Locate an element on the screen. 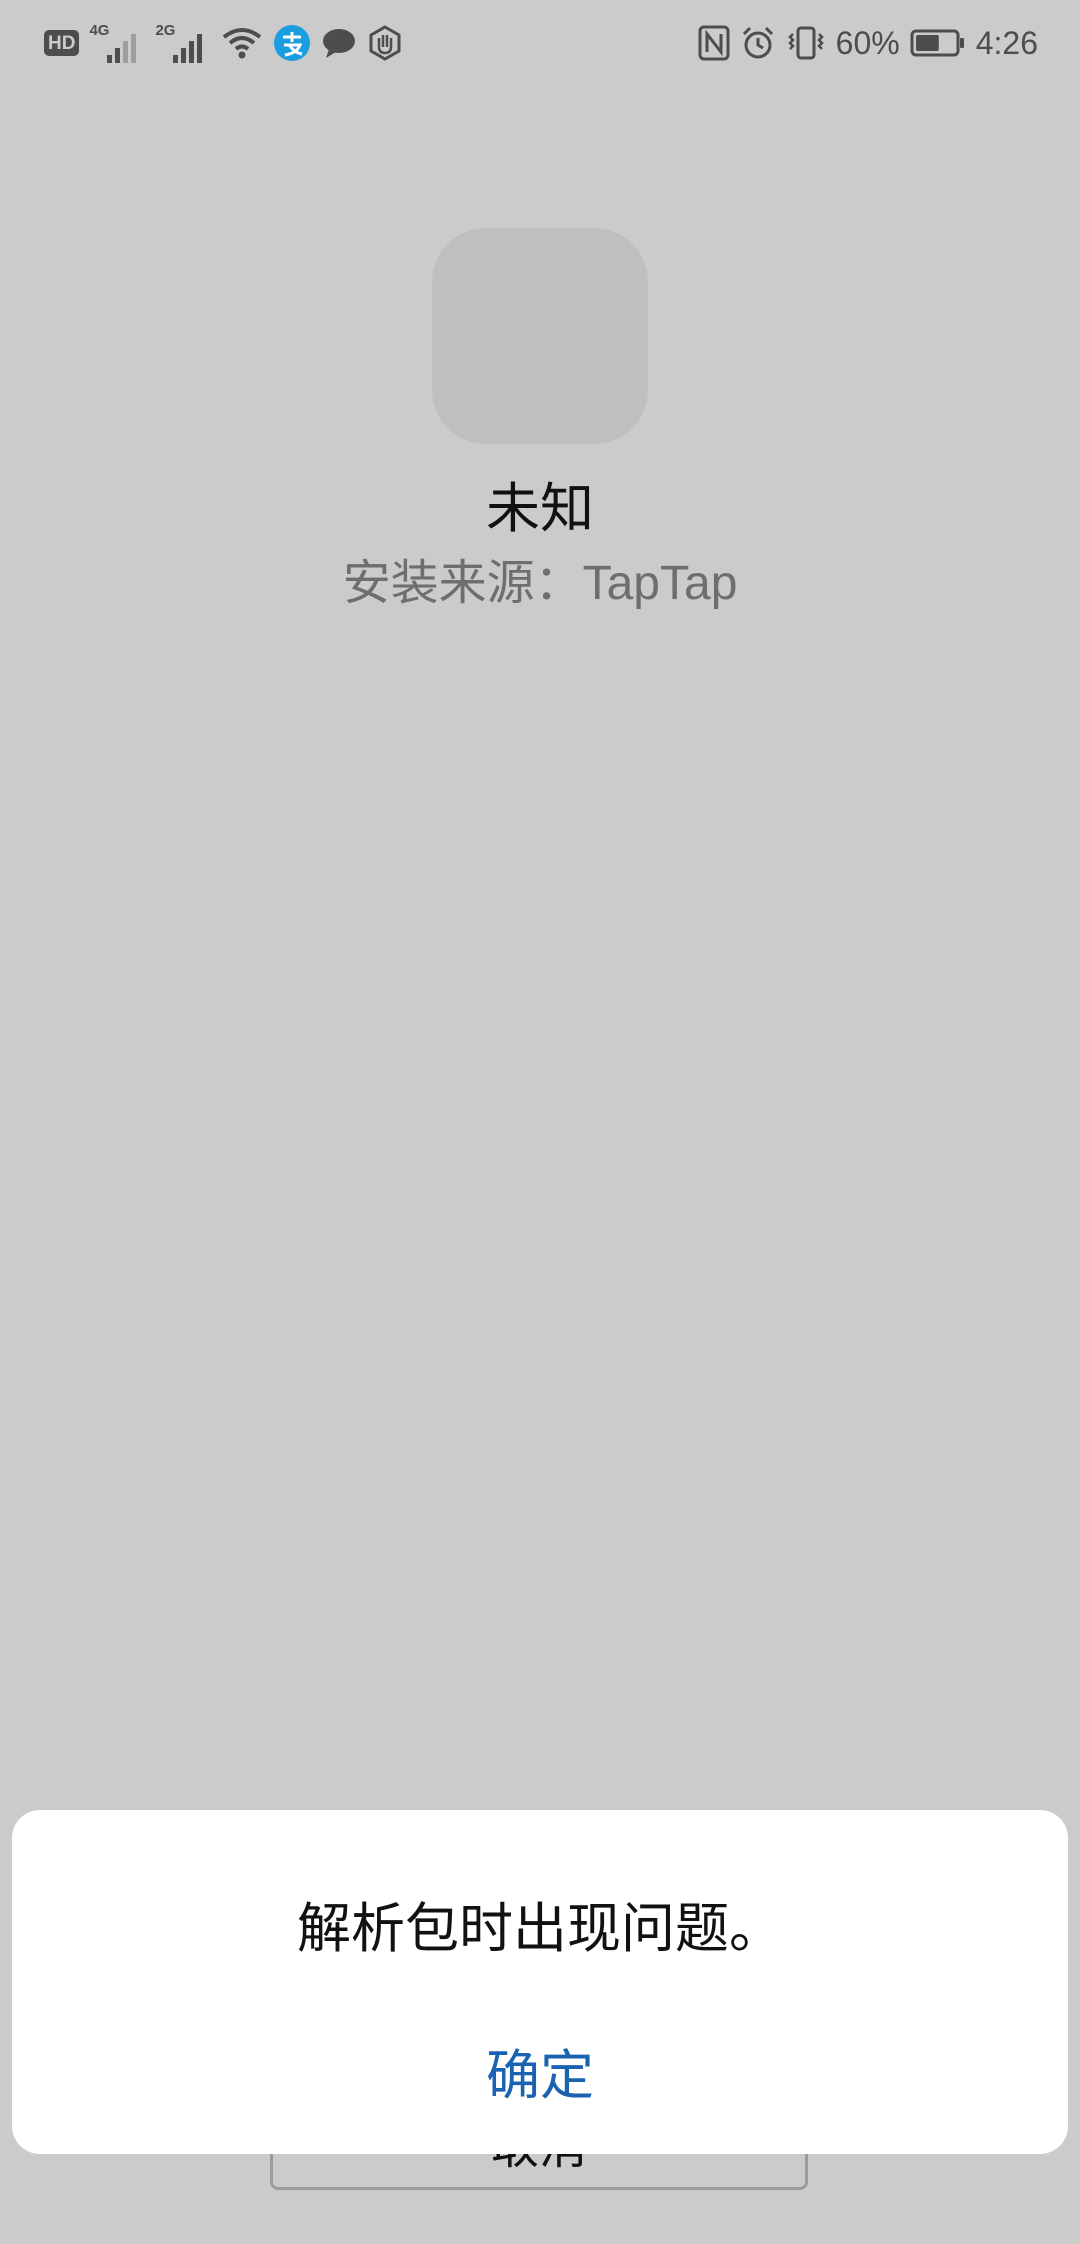 The height and width of the screenshot is (2244, 1080). status-bar: HD 4G 2G 60% 4:26 is located at coordinates (540, 43).